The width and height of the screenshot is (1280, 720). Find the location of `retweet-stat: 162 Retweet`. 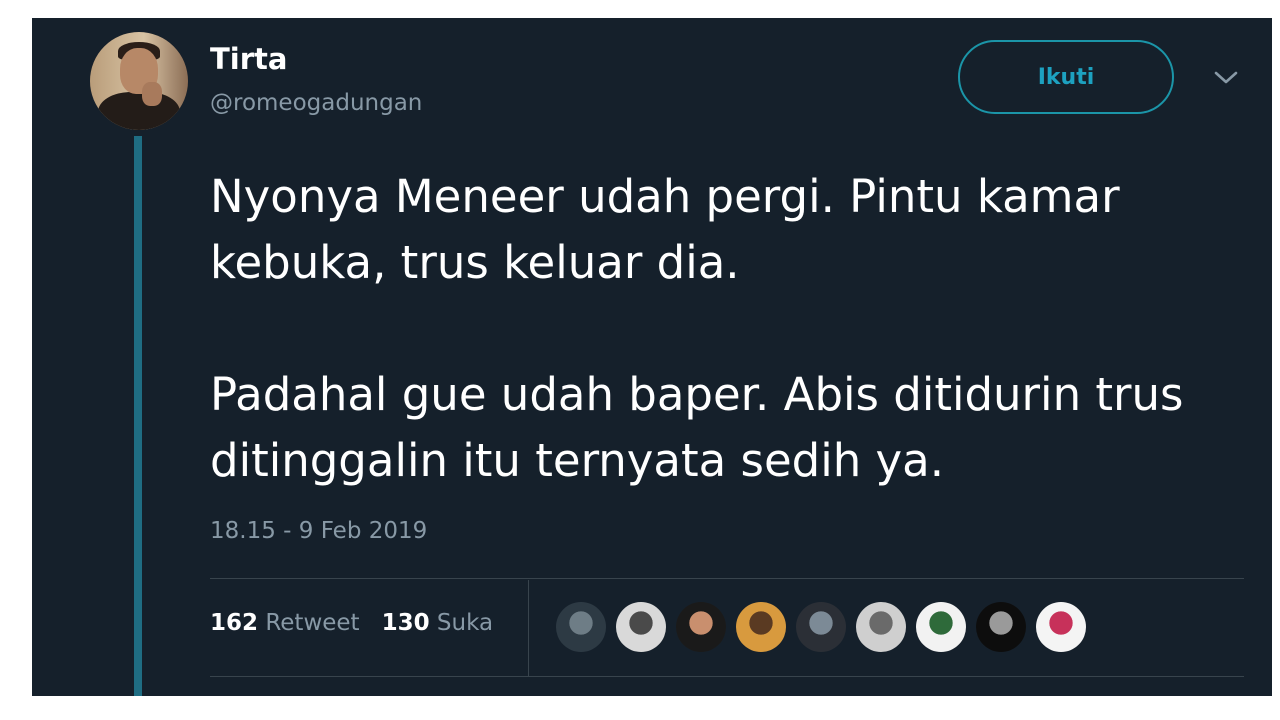

retweet-stat: 162 Retweet is located at coordinates (285, 623).